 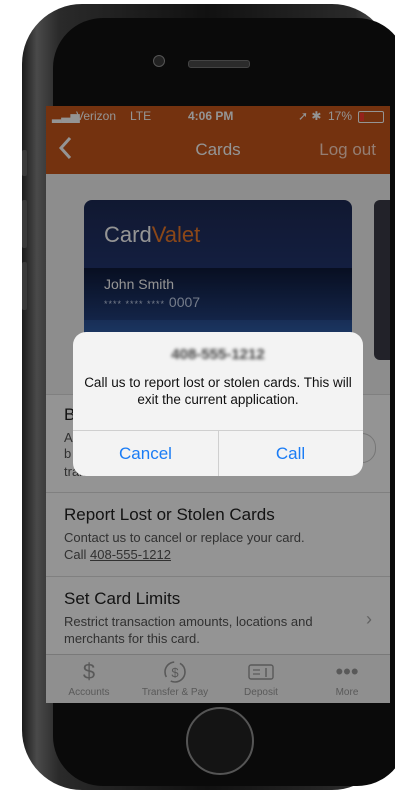 I want to click on call-button: Call, so click(x=290, y=453).